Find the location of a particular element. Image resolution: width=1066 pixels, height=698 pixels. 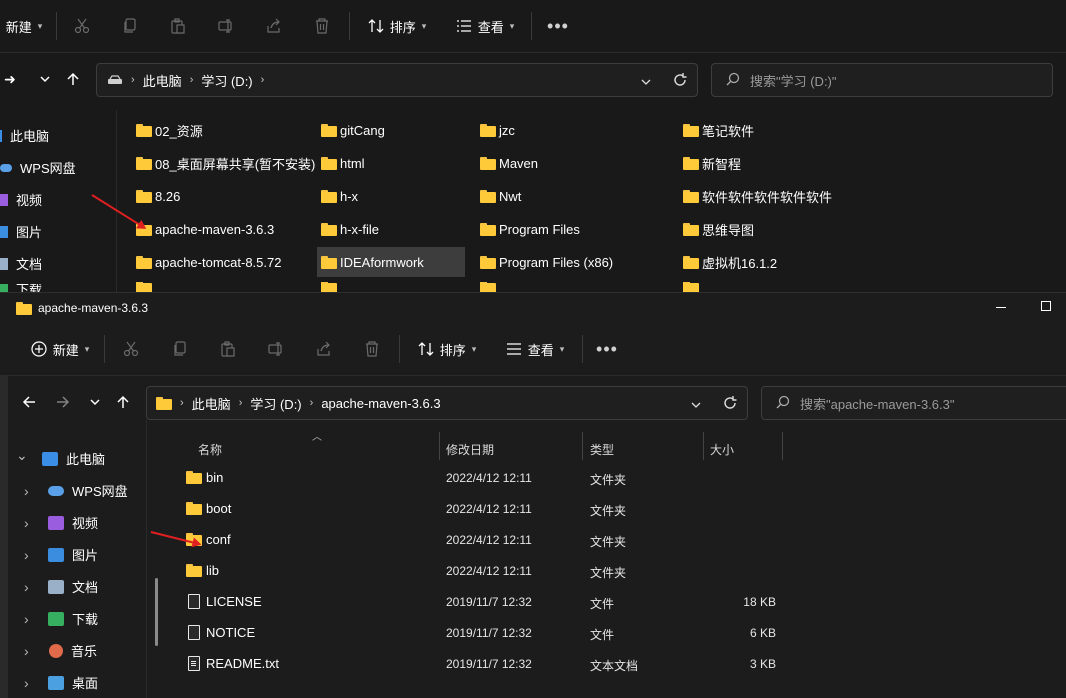

sidebar-item-downloads: › 下载 is located at coordinates (61, 618).